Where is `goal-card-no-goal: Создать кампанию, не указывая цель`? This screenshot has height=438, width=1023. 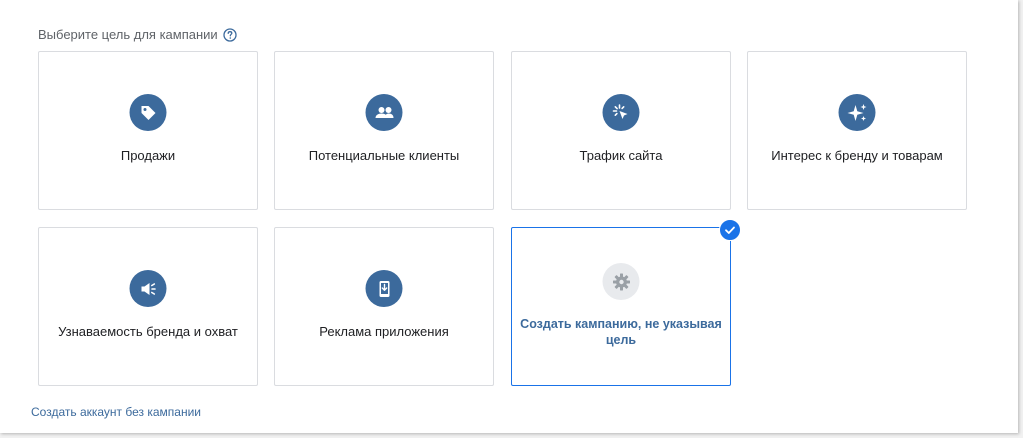 goal-card-no-goal: Создать кампанию, не указывая цель is located at coordinates (626, 302).